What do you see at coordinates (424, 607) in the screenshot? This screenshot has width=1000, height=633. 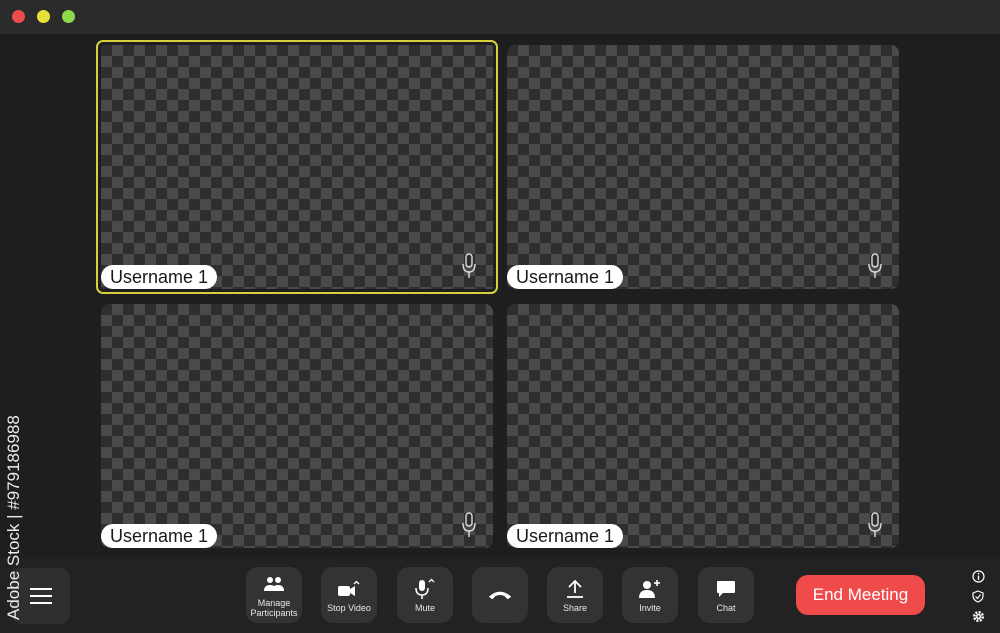 I see `mute-label: Mute` at bounding box center [424, 607].